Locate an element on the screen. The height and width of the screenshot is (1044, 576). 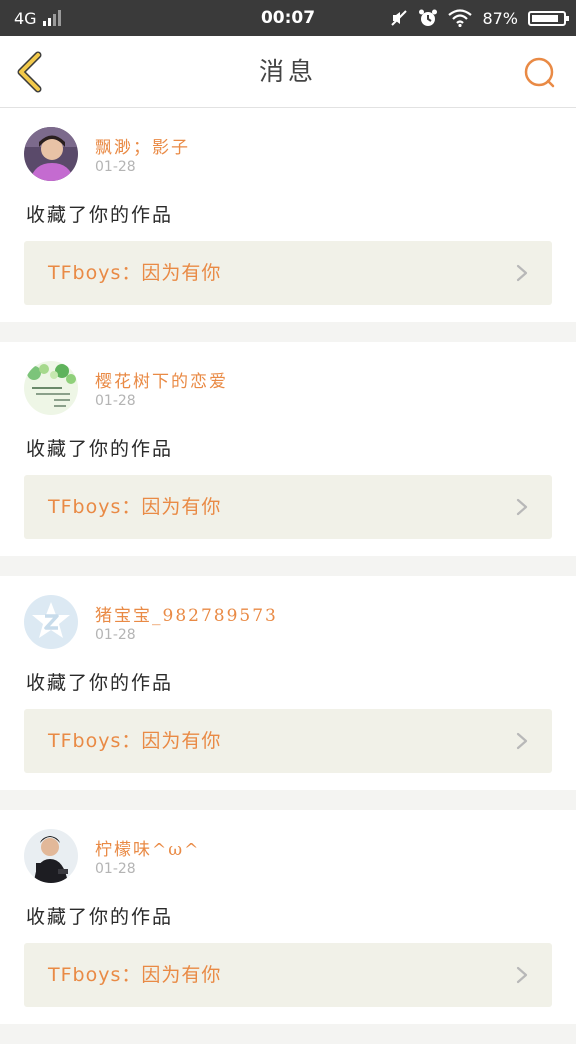
status-right: 87% is located at coordinates (479, 18).